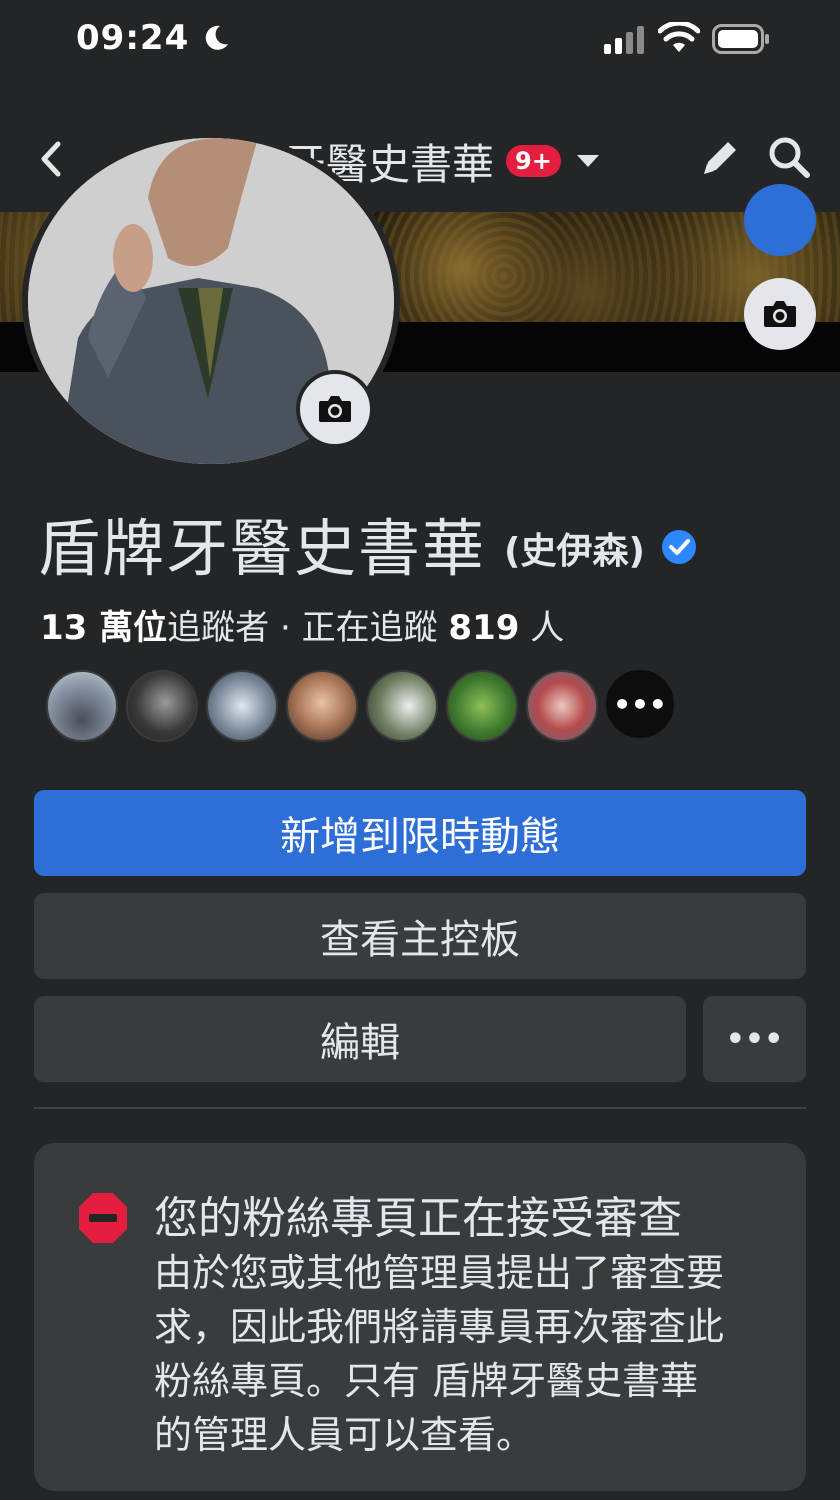 The height and width of the screenshot is (1500, 840). Describe the element at coordinates (103, 1218) in the screenshot. I see `stop-warning-icon` at that location.